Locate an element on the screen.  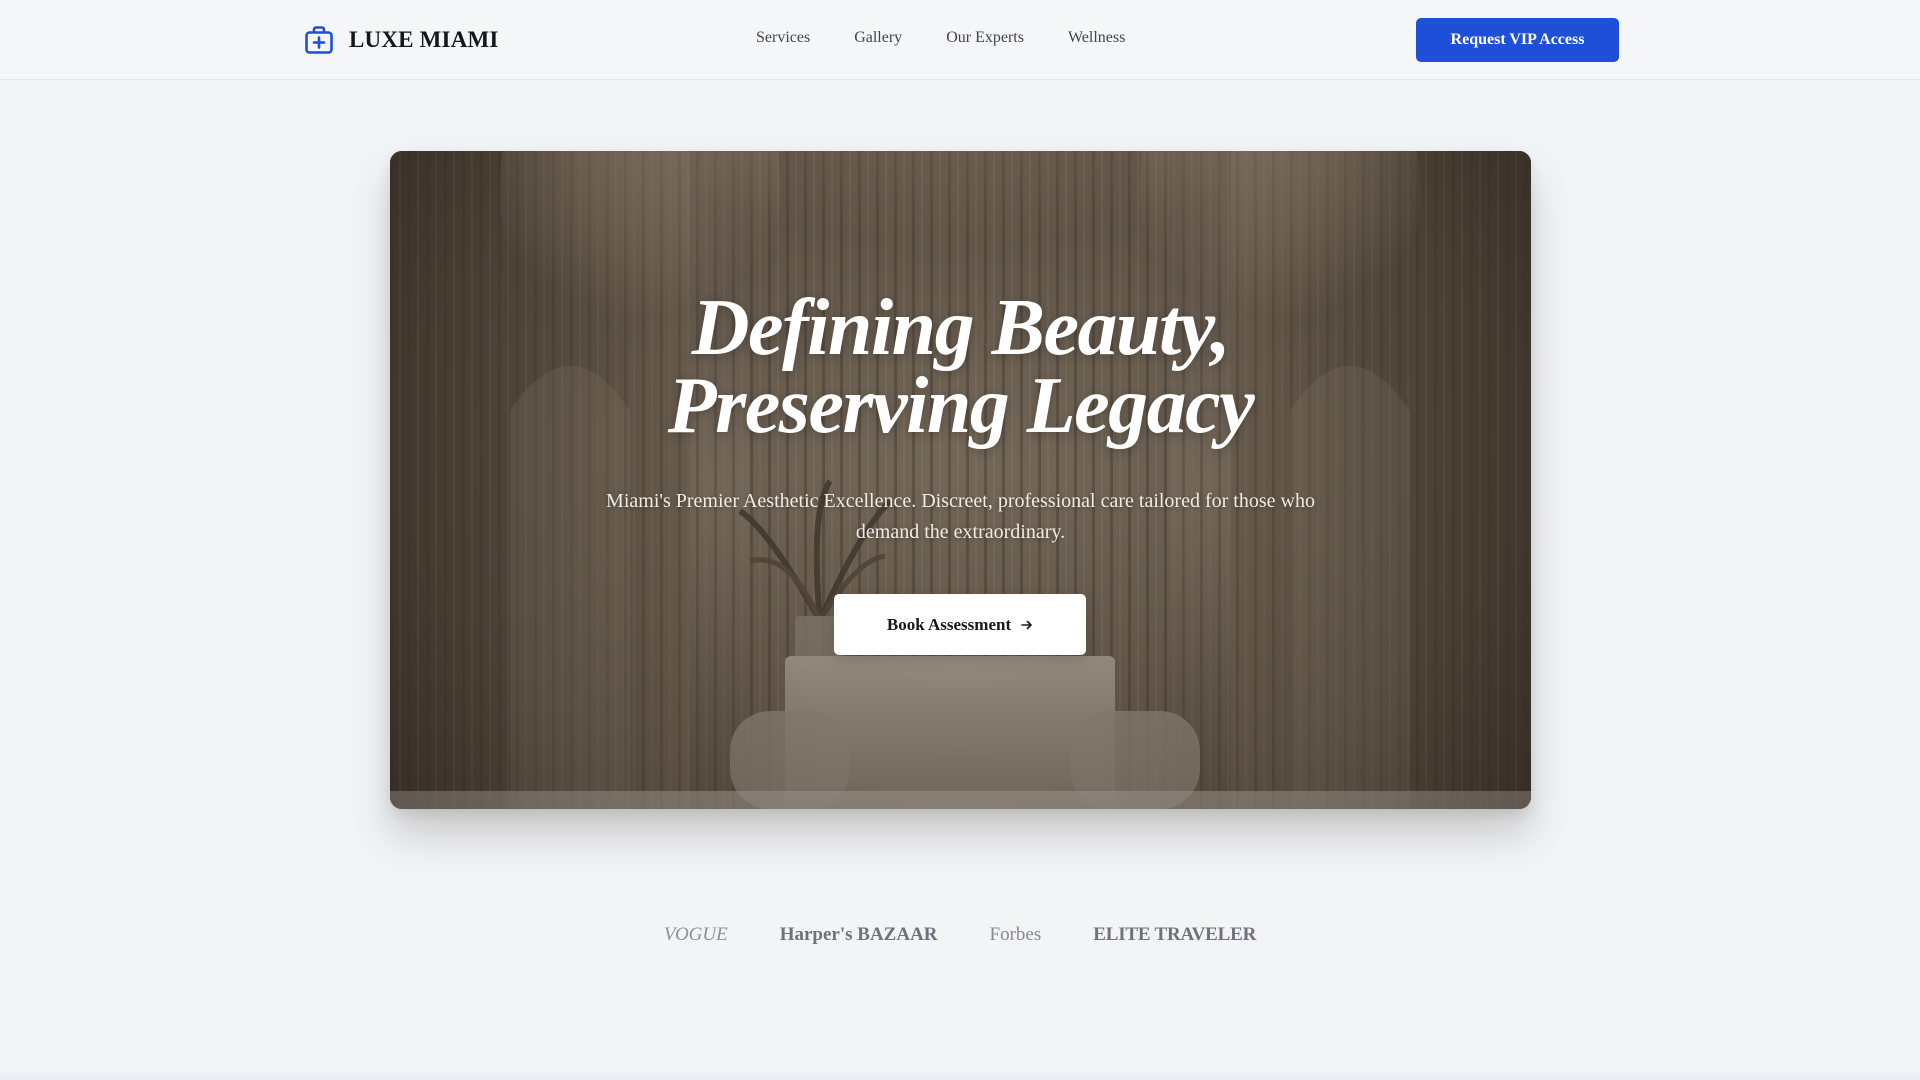
nav-item-our-experts: Our Experts is located at coordinates (985, 38).